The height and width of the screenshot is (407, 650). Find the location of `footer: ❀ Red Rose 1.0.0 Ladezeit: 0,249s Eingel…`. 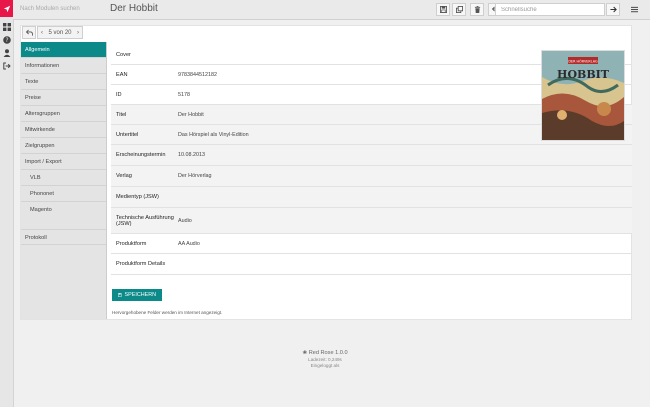

footer: ❀ Red Rose 1.0.0 Ladezeit: 0,249s Eingel… is located at coordinates (325, 360).